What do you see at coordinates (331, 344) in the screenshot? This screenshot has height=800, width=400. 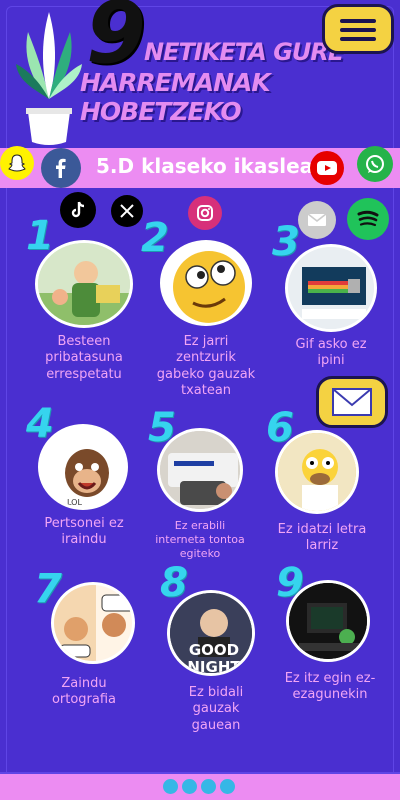 I see `caption-line: Gif asko ez` at bounding box center [331, 344].